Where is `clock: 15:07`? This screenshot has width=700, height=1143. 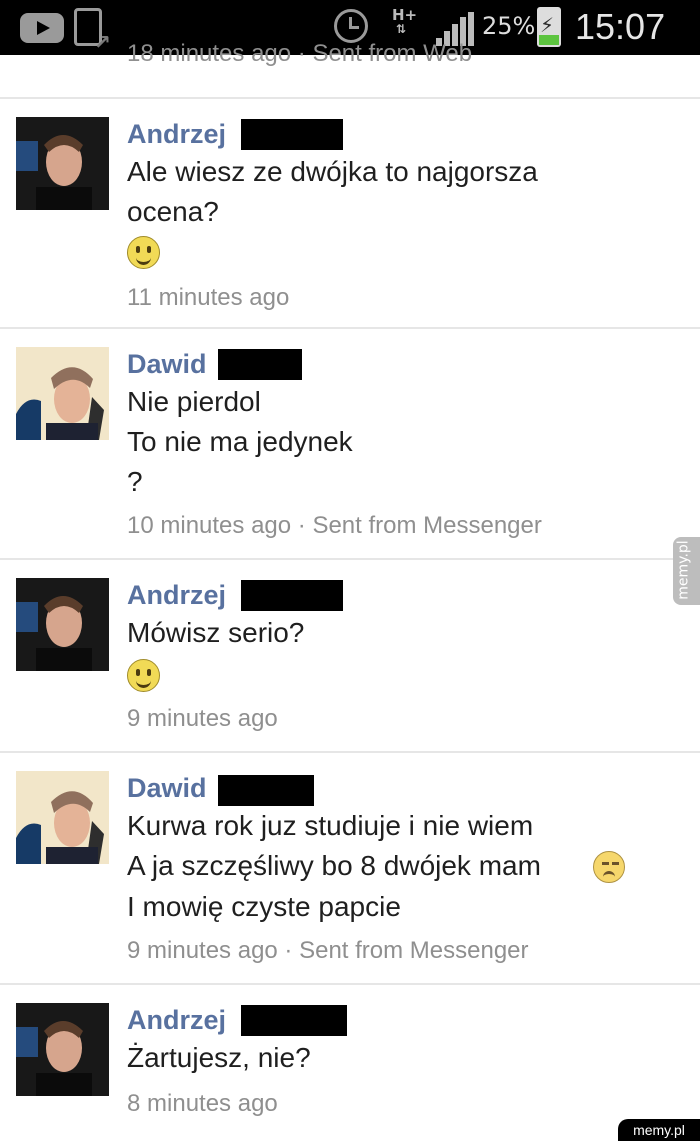 clock: 15:07 is located at coordinates (620, 26).